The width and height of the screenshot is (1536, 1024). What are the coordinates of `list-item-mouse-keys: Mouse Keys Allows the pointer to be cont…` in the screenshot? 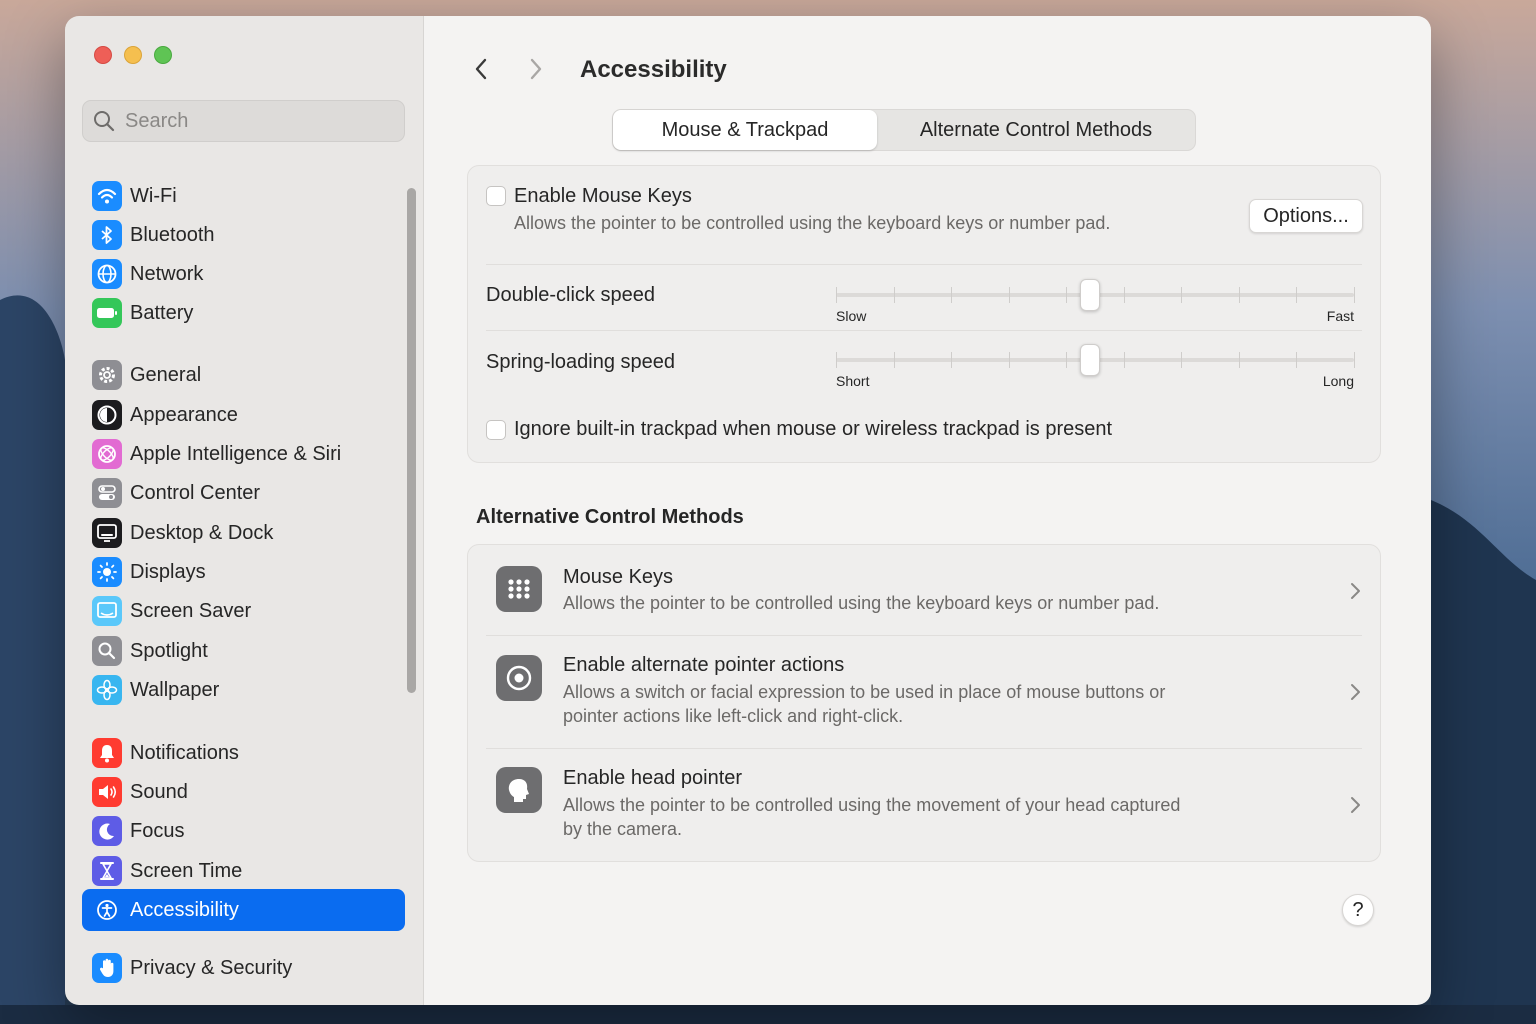 It's located at (924, 590).